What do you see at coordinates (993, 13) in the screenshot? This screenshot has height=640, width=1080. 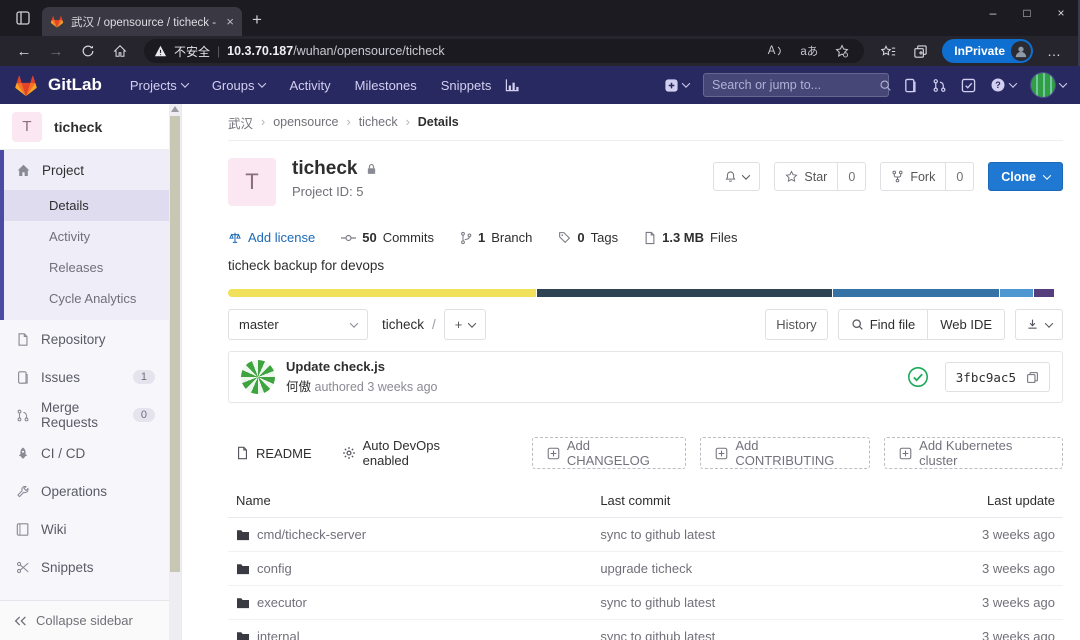 I see `window-minimize-button: –` at bounding box center [993, 13].